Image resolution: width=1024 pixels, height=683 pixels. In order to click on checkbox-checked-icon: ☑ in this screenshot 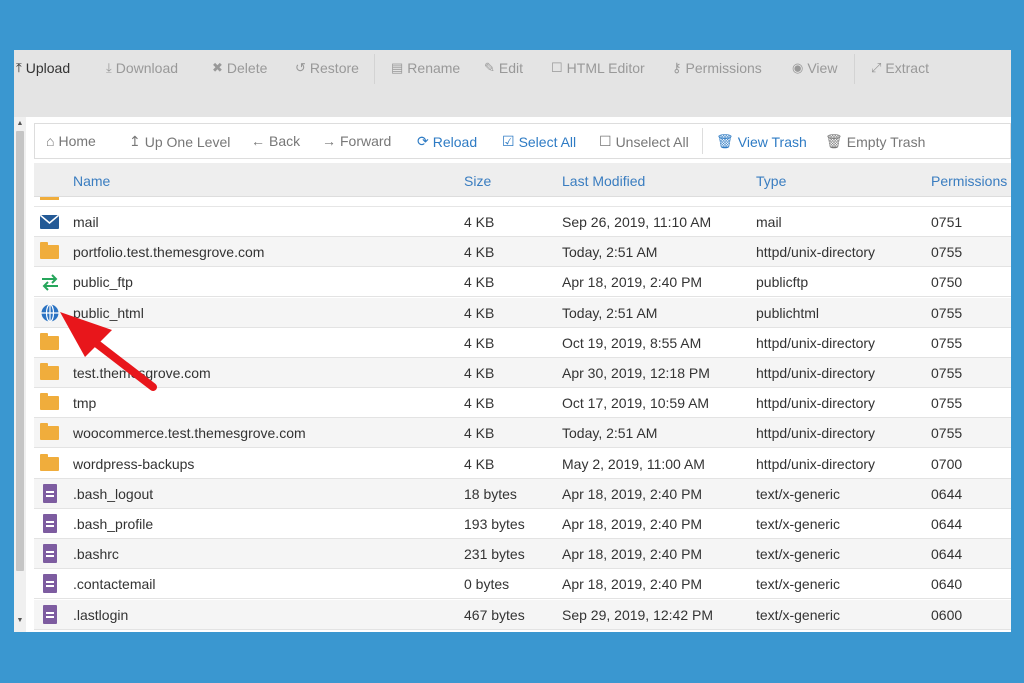, I will do `click(508, 141)`.